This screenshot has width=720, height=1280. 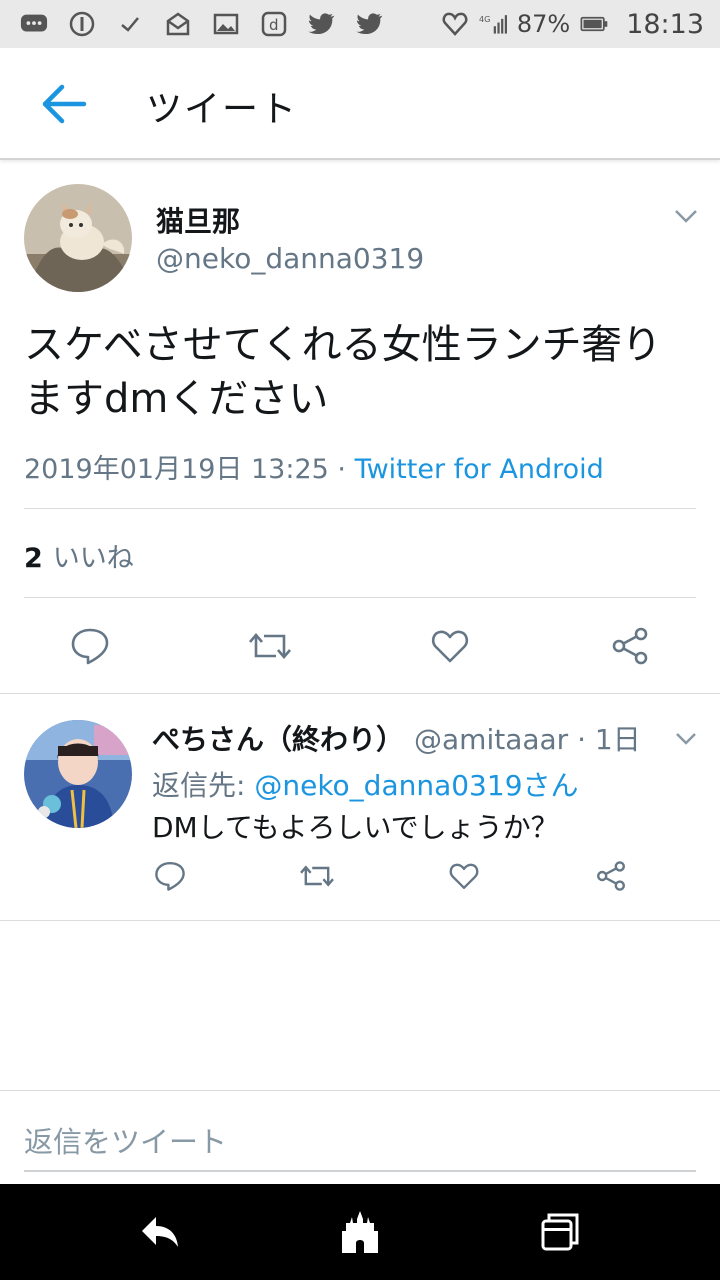 What do you see at coordinates (189, 469) in the screenshot?
I see `tweet-date: 2019年01月19日 13:25 ·` at bounding box center [189, 469].